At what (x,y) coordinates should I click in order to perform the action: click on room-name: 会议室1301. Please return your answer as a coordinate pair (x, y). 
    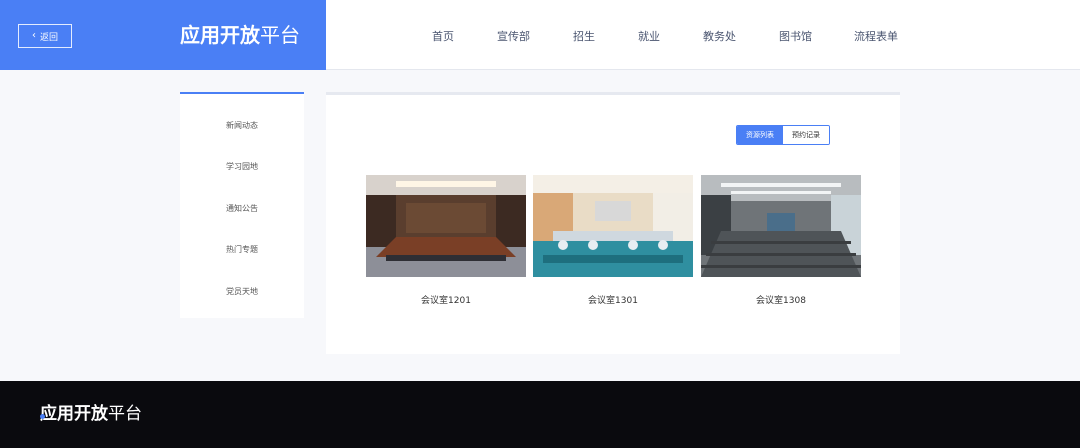
    Looking at the image, I should click on (613, 301).